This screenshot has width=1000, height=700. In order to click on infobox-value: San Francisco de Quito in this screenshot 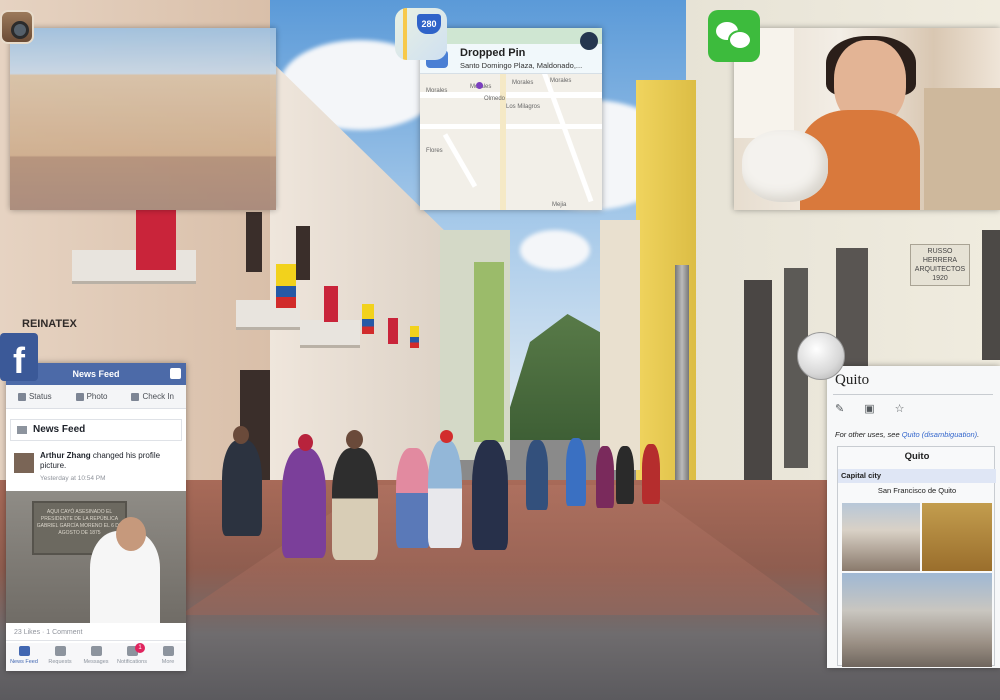, I will do `click(917, 490)`.